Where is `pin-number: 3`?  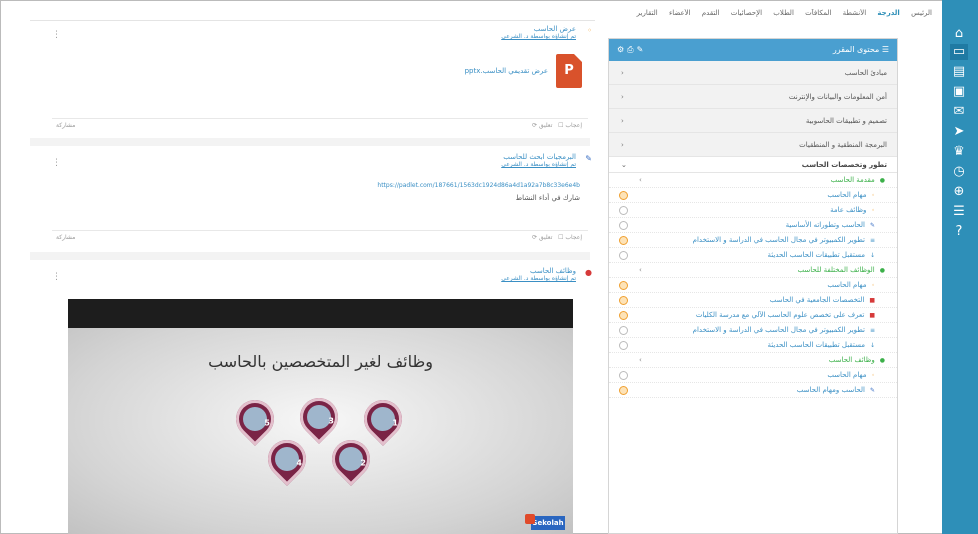
pin-number: 3 is located at coordinates (331, 421).